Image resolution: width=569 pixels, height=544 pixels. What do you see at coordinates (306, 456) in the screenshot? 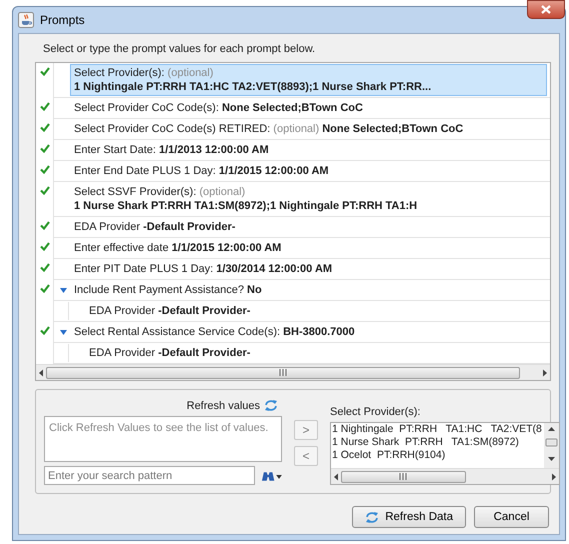
I see `remove-button: <` at bounding box center [306, 456].